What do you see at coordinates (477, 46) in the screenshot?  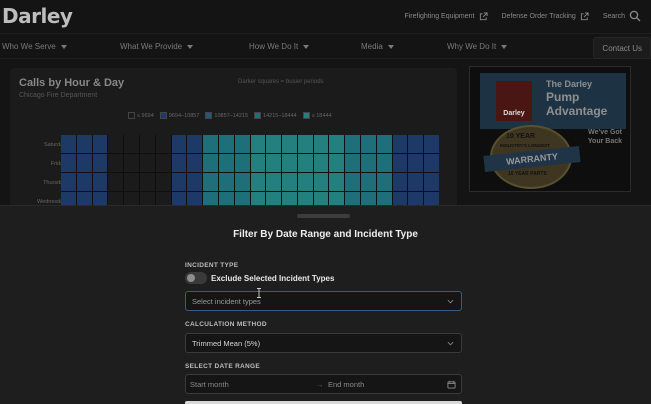 I see `nav-why-we-do-it: Why We Do It` at bounding box center [477, 46].